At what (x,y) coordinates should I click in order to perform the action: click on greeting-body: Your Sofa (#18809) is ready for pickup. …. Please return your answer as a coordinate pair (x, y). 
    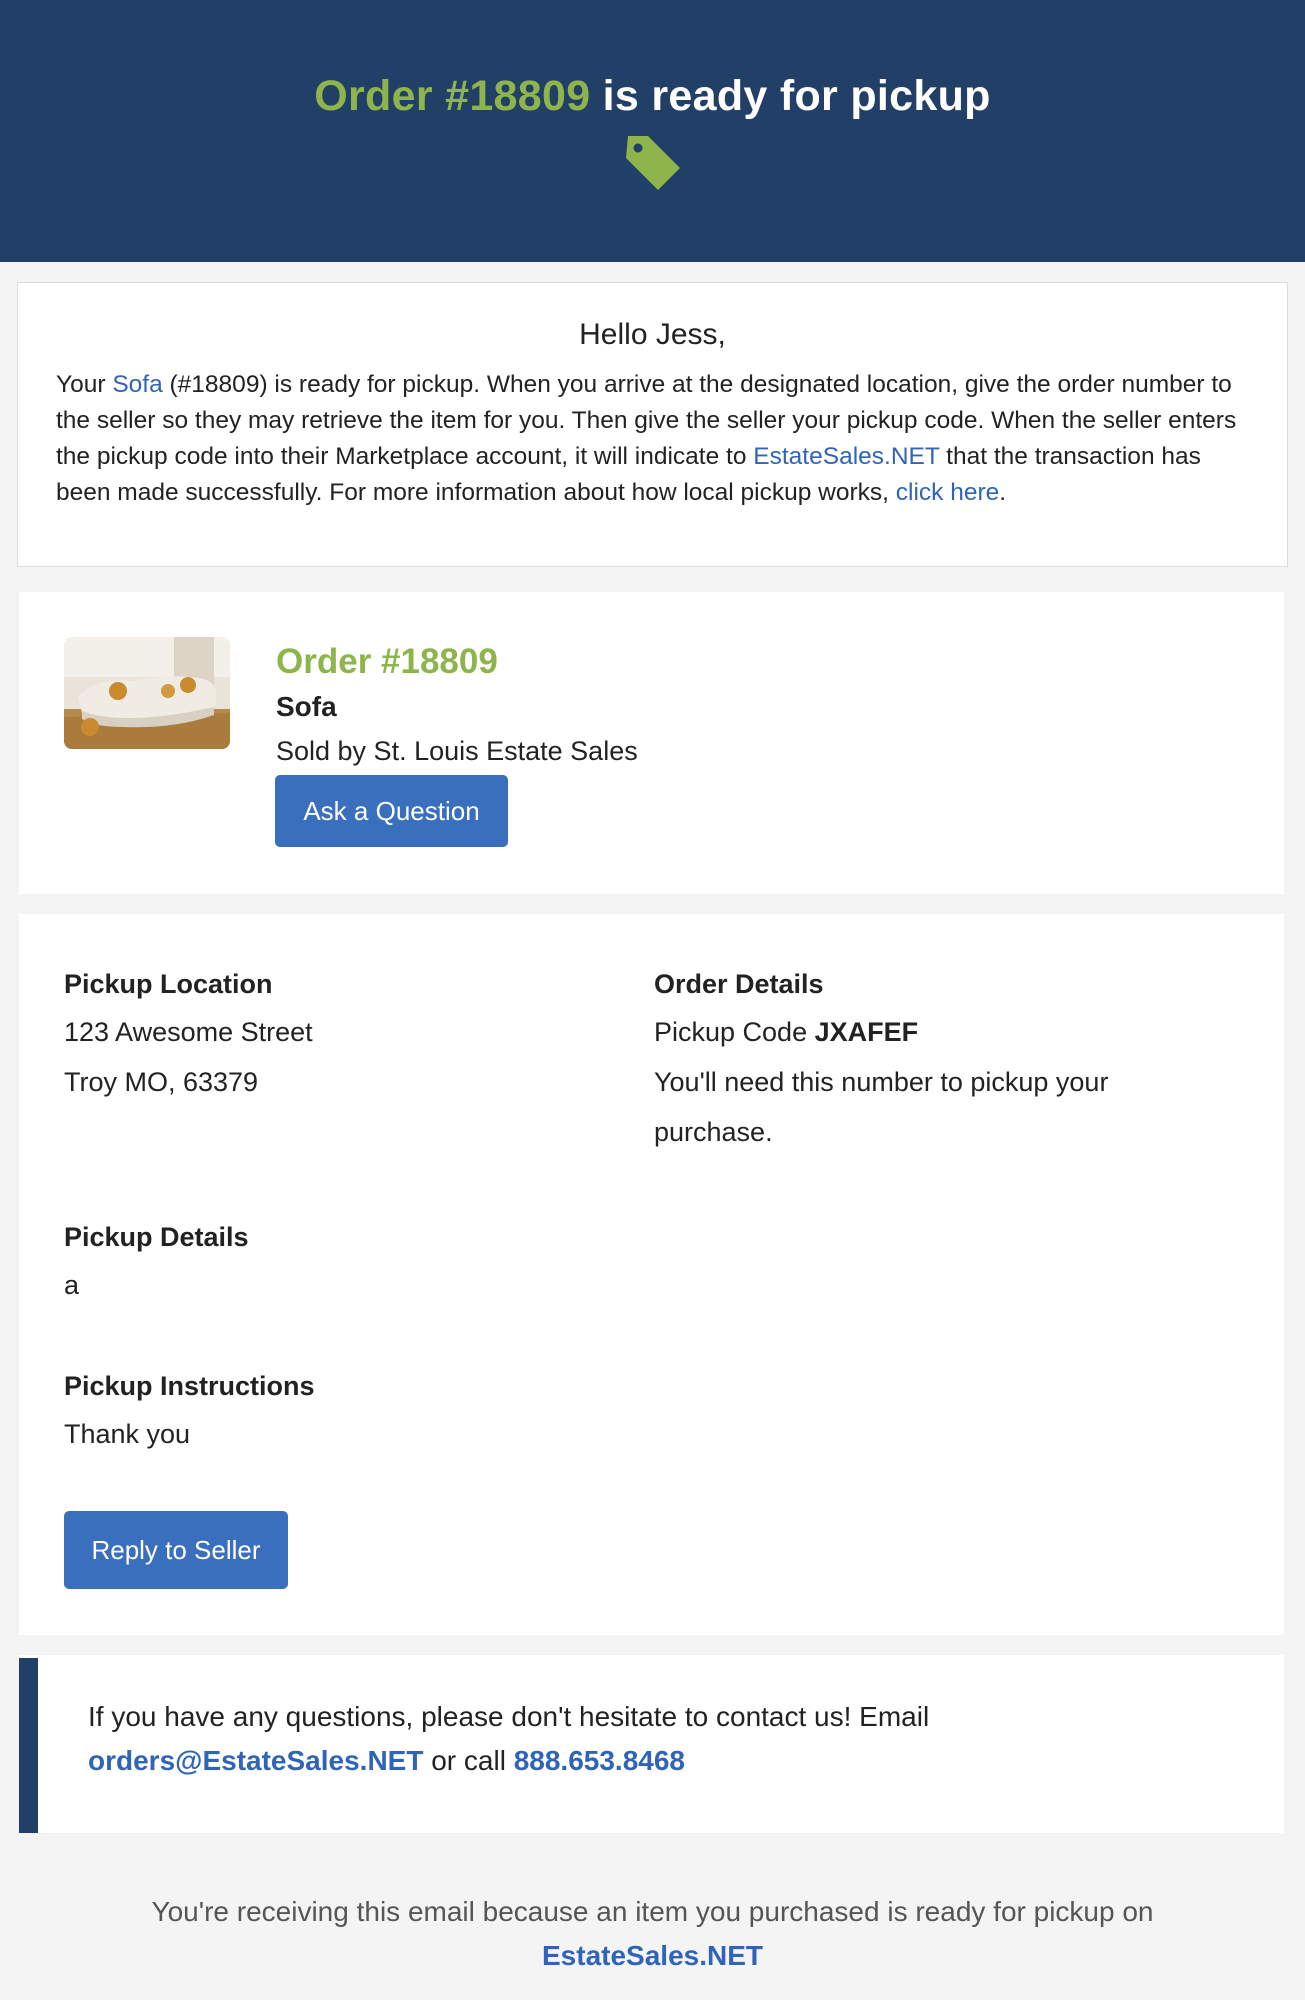
    Looking at the image, I should click on (656, 439).